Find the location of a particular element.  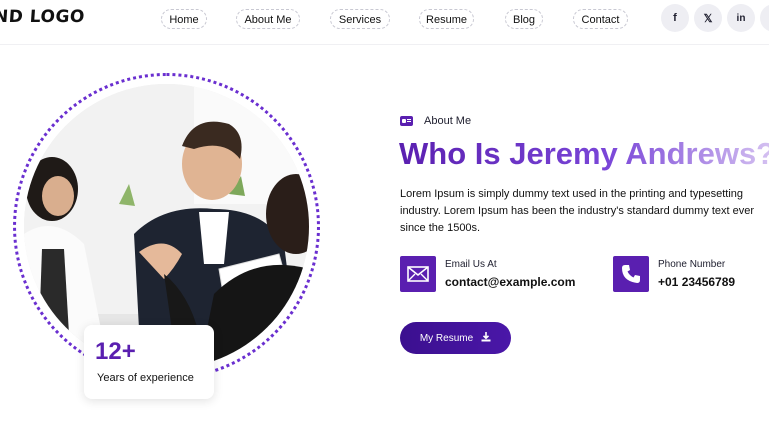

id-card-icon is located at coordinates (406, 121).